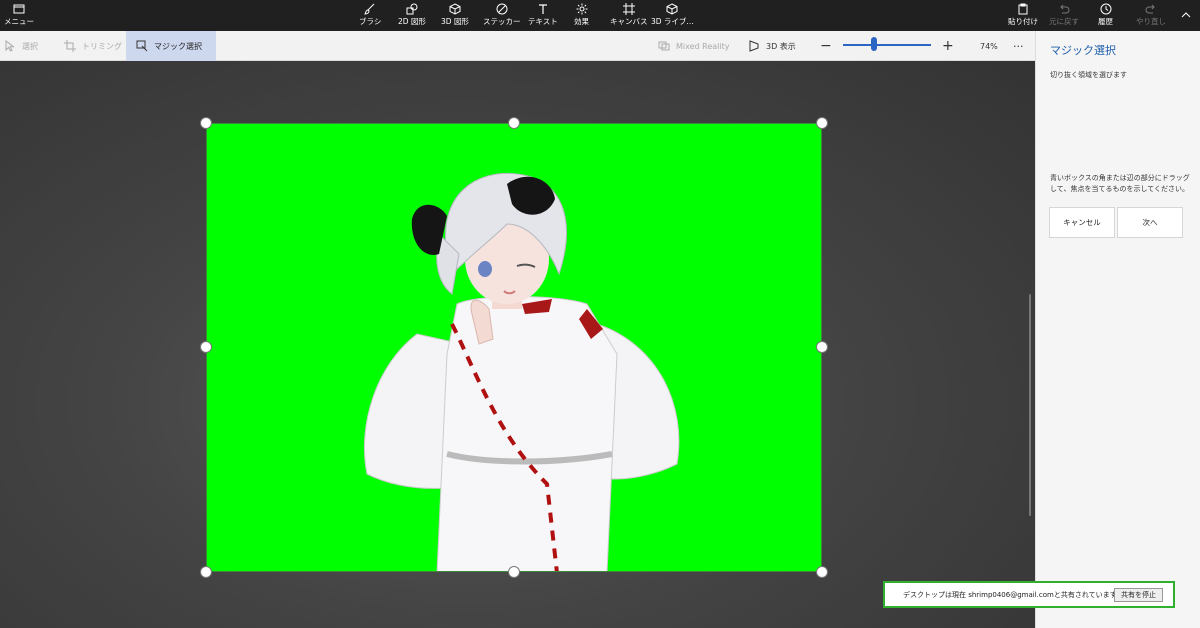 The height and width of the screenshot is (628, 1200). I want to click on tool-brush: ブラシ, so click(370, 14).